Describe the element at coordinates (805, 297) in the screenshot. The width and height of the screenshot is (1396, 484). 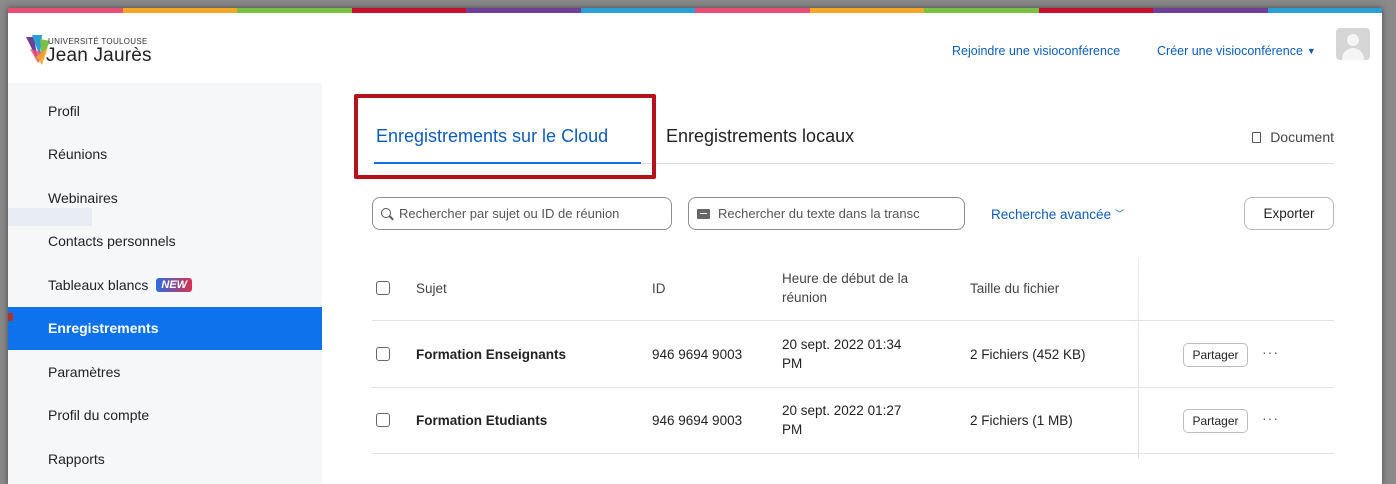
I see `header-start-line2: réunion` at that location.